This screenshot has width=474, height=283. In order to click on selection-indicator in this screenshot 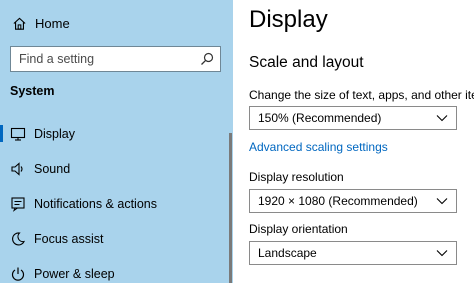, I will do `click(1, 133)`.